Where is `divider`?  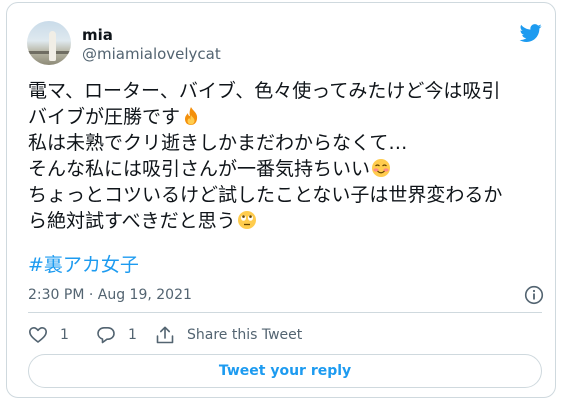 divider is located at coordinates (285, 312).